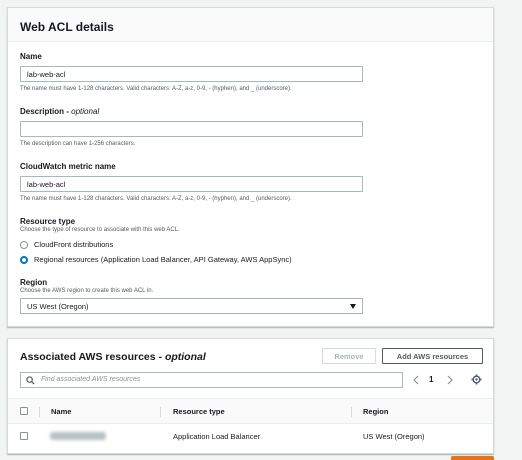 Image resolution: width=522 pixels, height=460 pixels. I want to click on radio-cloudfront: CloudFront distributions, so click(66, 244).